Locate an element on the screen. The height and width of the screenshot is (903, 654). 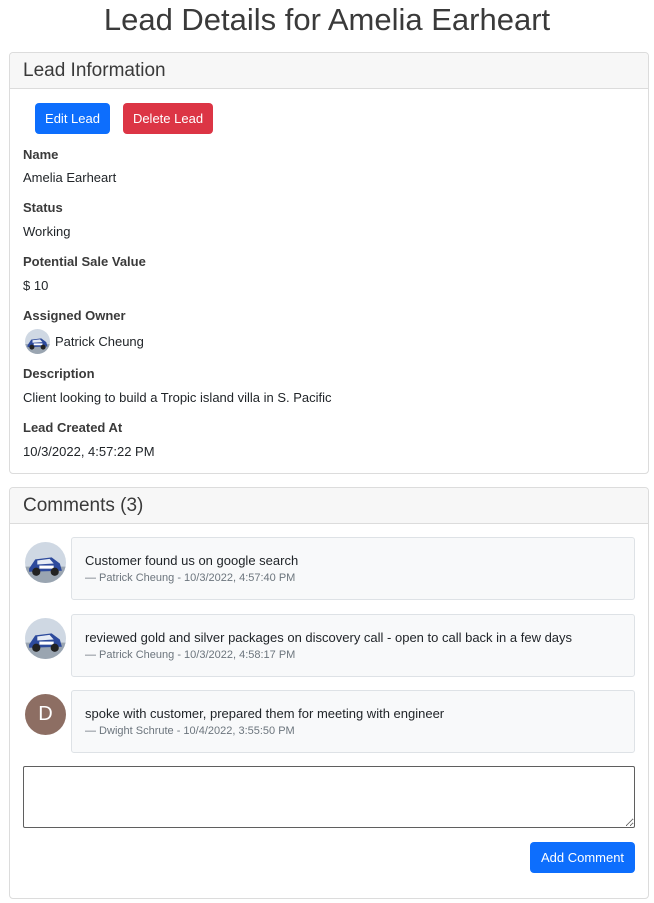
comment-text: Customer found us on google search is located at coordinates (192, 560).